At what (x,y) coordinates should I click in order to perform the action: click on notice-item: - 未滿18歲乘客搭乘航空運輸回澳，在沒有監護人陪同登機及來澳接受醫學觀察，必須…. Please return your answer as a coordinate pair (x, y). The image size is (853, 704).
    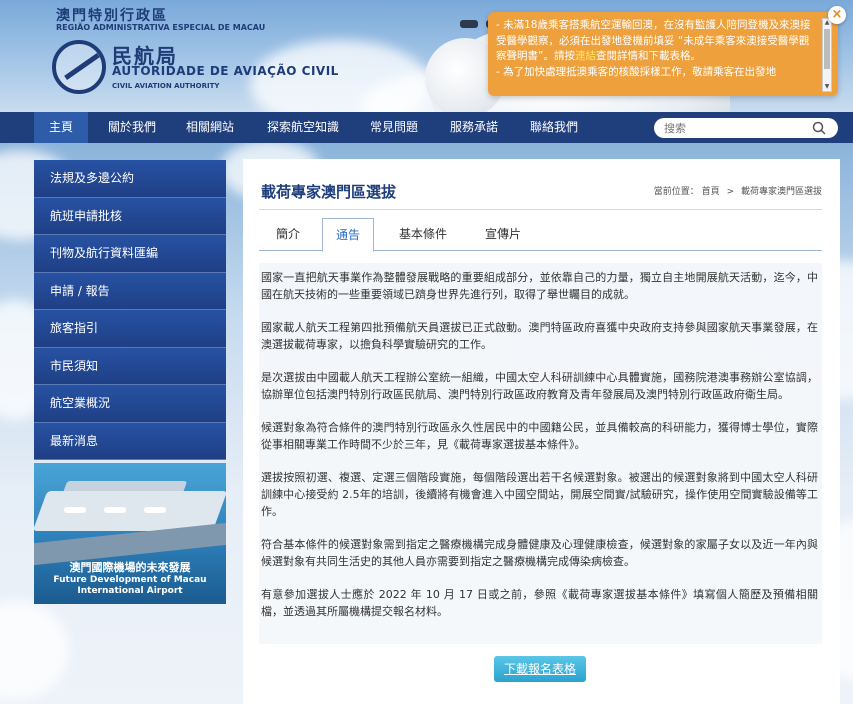
    Looking at the image, I should click on (657, 41).